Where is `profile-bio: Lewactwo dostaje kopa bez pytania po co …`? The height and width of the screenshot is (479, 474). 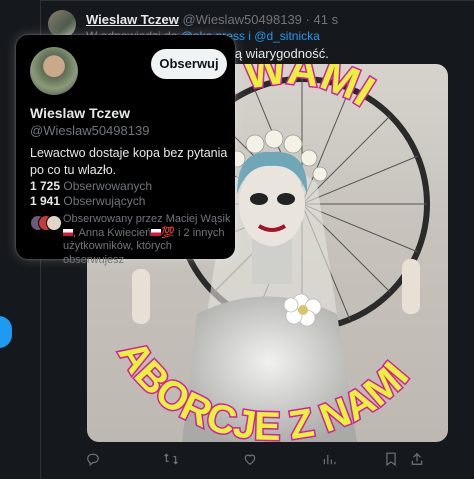
profile-bio: Lewactwo dostaje kopa bez pytania po co … is located at coordinates (129, 161).